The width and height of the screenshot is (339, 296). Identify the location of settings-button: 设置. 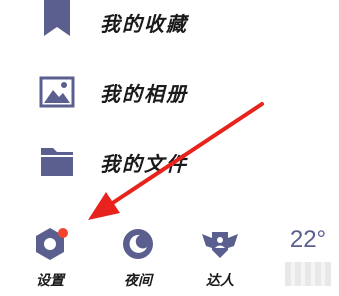
(50, 259).